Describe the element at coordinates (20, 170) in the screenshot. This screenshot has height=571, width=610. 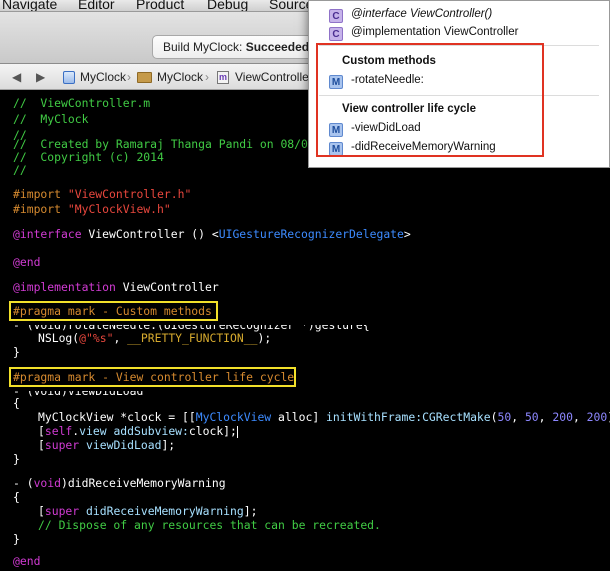
I see `code-line: //` at that location.